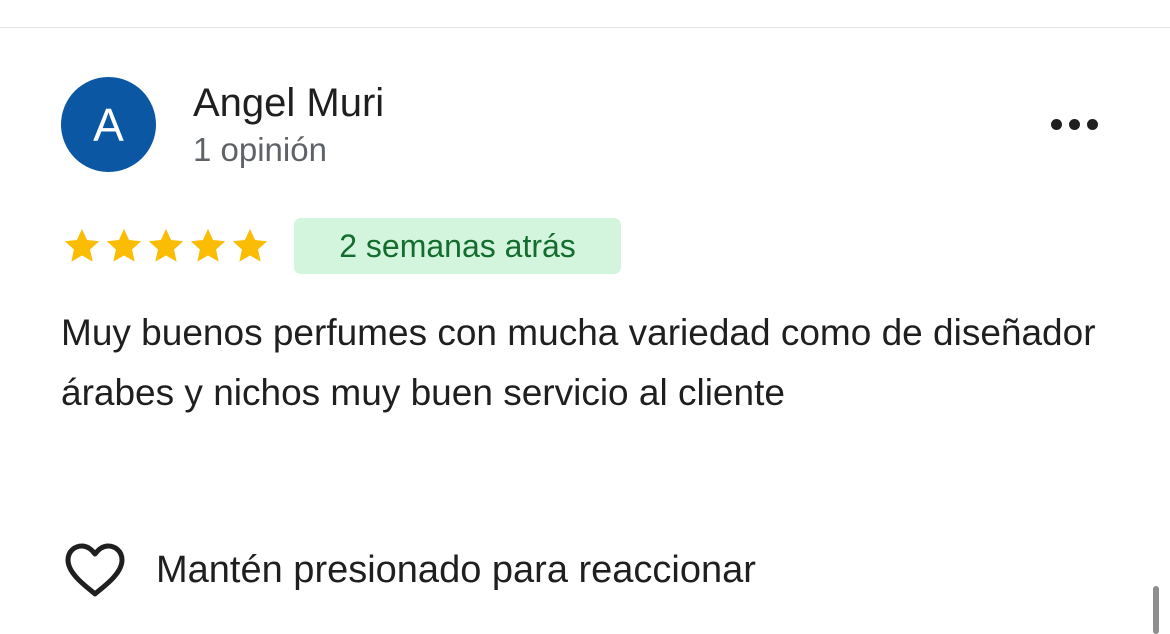 The image size is (1170, 634). I want to click on more-horizontal-icon, so click(1074, 124).